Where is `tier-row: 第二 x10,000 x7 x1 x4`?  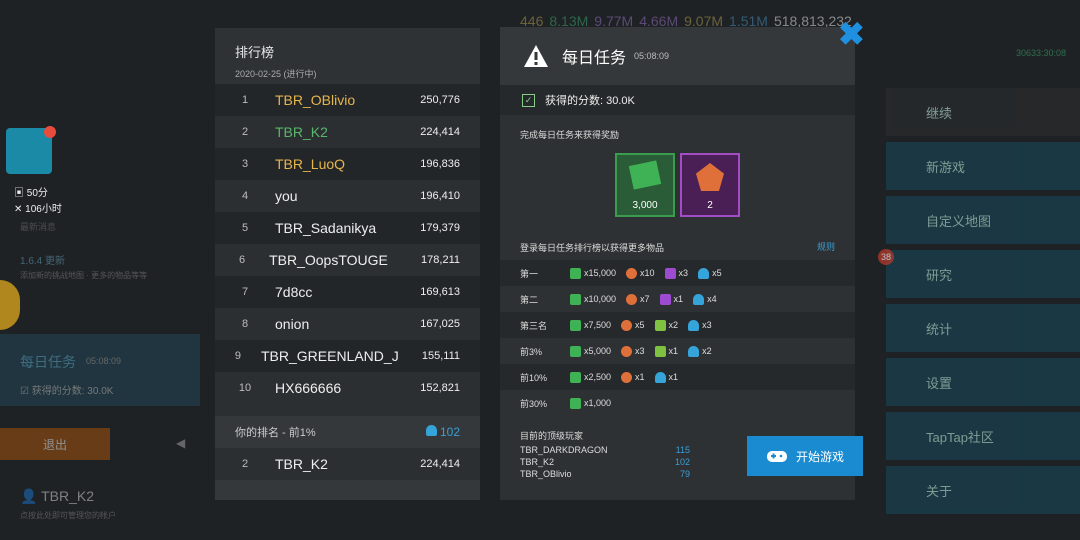
tier-row: 第二 x10,000 x7 x1 x4 is located at coordinates (618, 299).